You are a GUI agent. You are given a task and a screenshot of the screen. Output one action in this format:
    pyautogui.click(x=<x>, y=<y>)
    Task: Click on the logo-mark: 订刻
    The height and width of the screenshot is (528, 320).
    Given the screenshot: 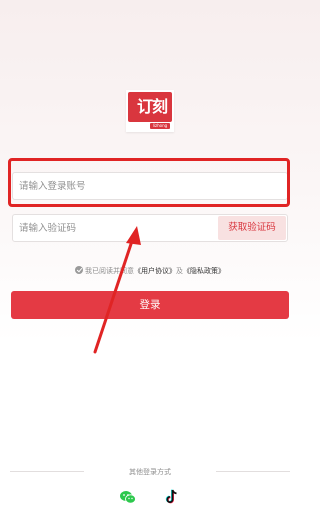 What is the action you would take?
    pyautogui.click(x=150, y=107)
    